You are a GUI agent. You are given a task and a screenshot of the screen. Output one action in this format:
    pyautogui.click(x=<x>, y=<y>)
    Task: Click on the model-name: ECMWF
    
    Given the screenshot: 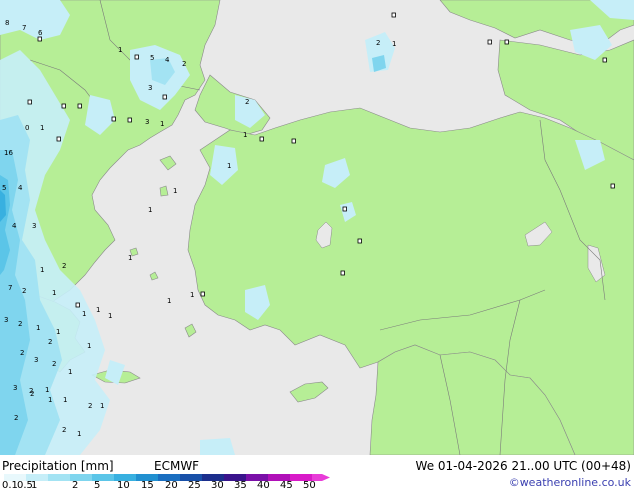 What is the action you would take?
    pyautogui.click(x=177, y=466)
    